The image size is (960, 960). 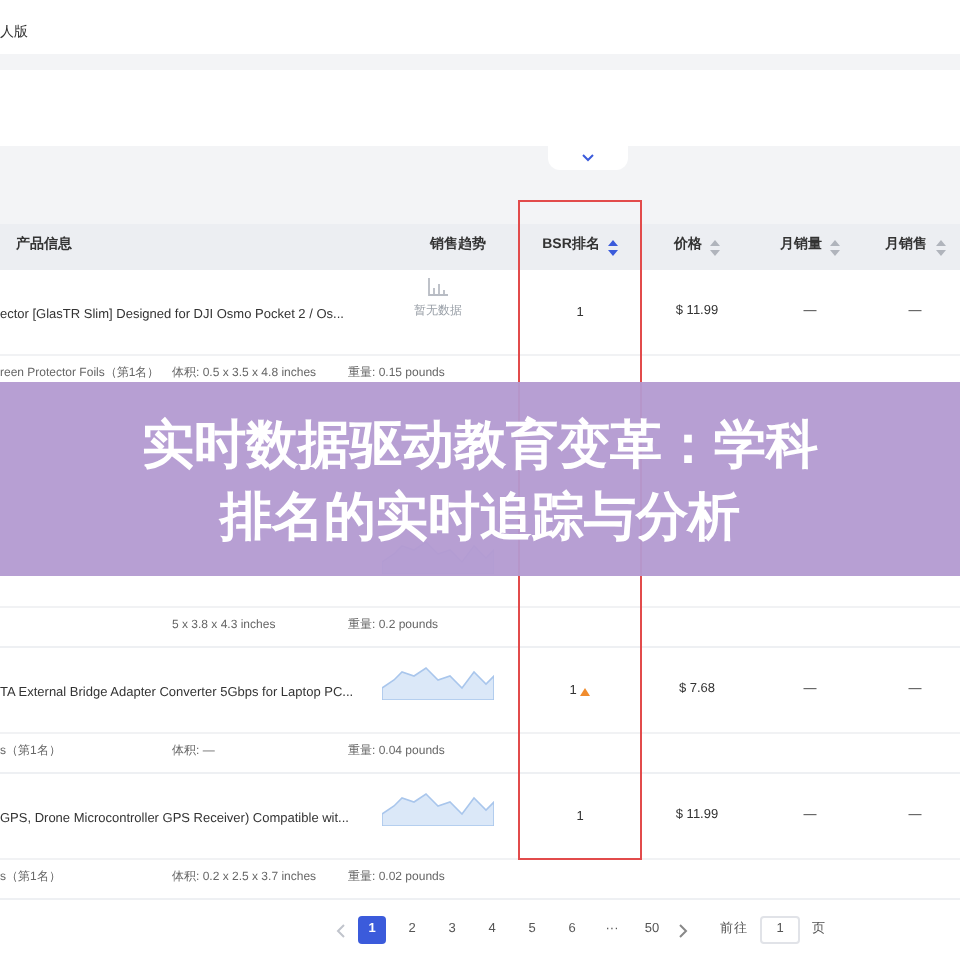 I want to click on bar-chart-icon, so click(x=438, y=287).